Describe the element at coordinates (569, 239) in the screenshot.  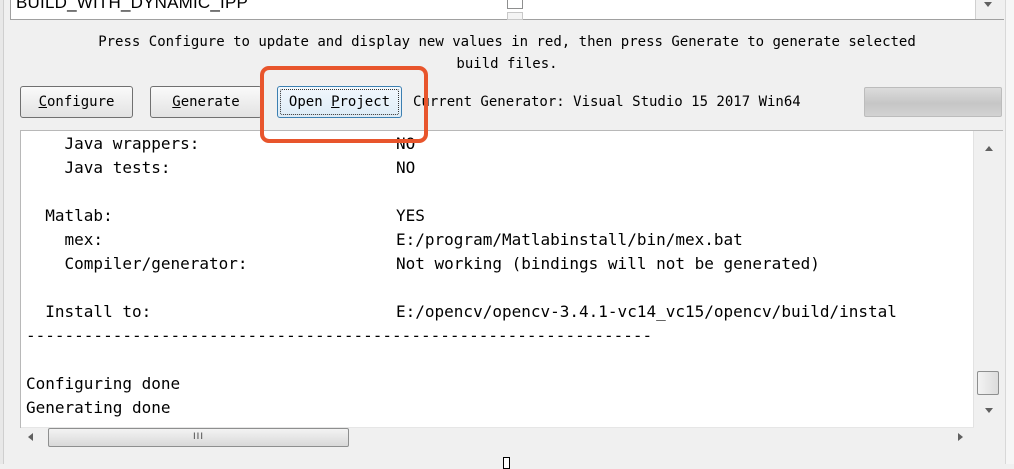
I see `output-value: E:/program/Matlabinstall/bin/mex.bat` at that location.